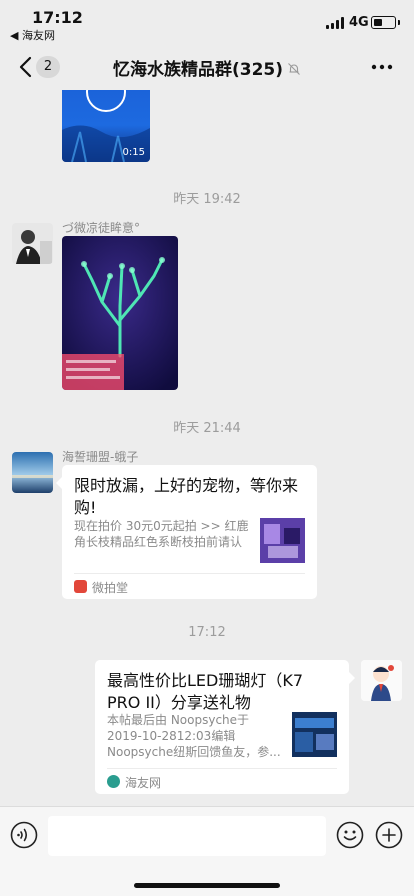  What do you see at coordinates (382, 67) in the screenshot?
I see `more-dots-icon` at bounding box center [382, 67].